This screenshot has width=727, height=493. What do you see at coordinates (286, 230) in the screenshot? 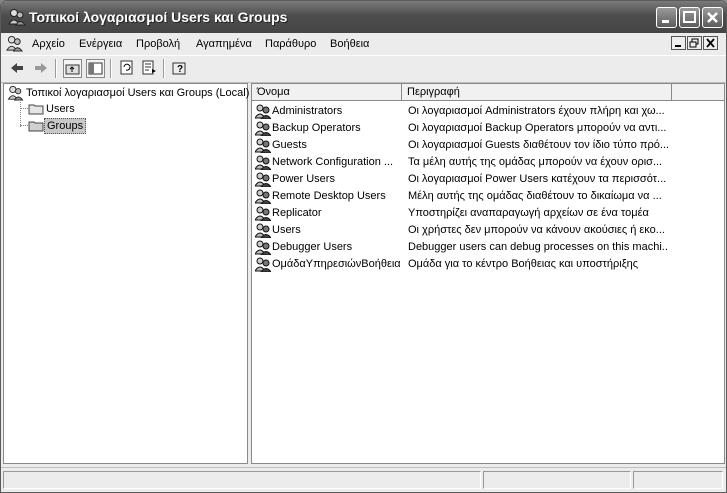
I see `group-name: Users` at bounding box center [286, 230].